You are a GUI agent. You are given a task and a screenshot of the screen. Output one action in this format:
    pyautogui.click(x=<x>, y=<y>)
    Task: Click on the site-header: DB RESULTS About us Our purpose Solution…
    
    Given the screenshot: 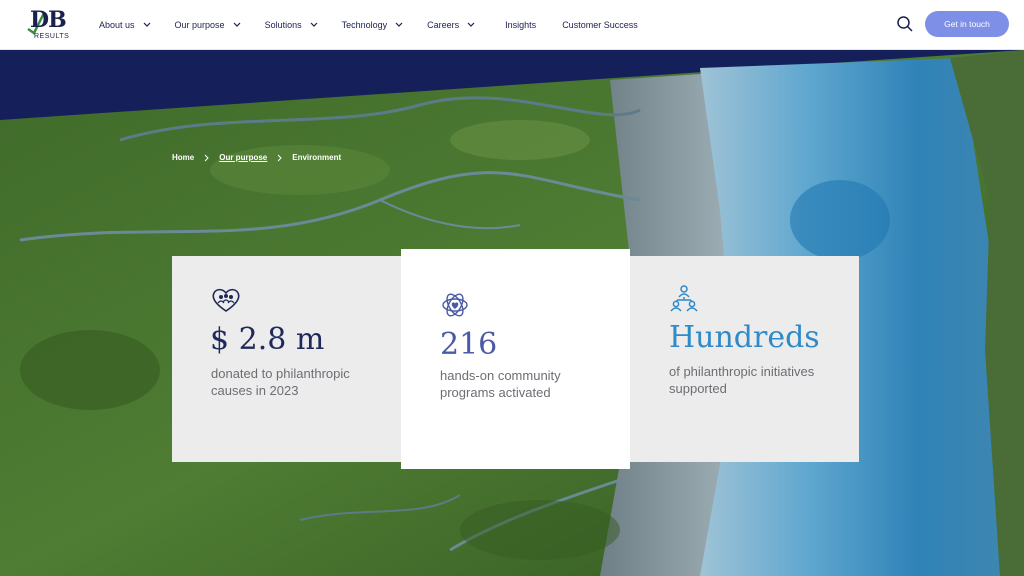 What is the action you would take?
    pyautogui.click(x=512, y=25)
    